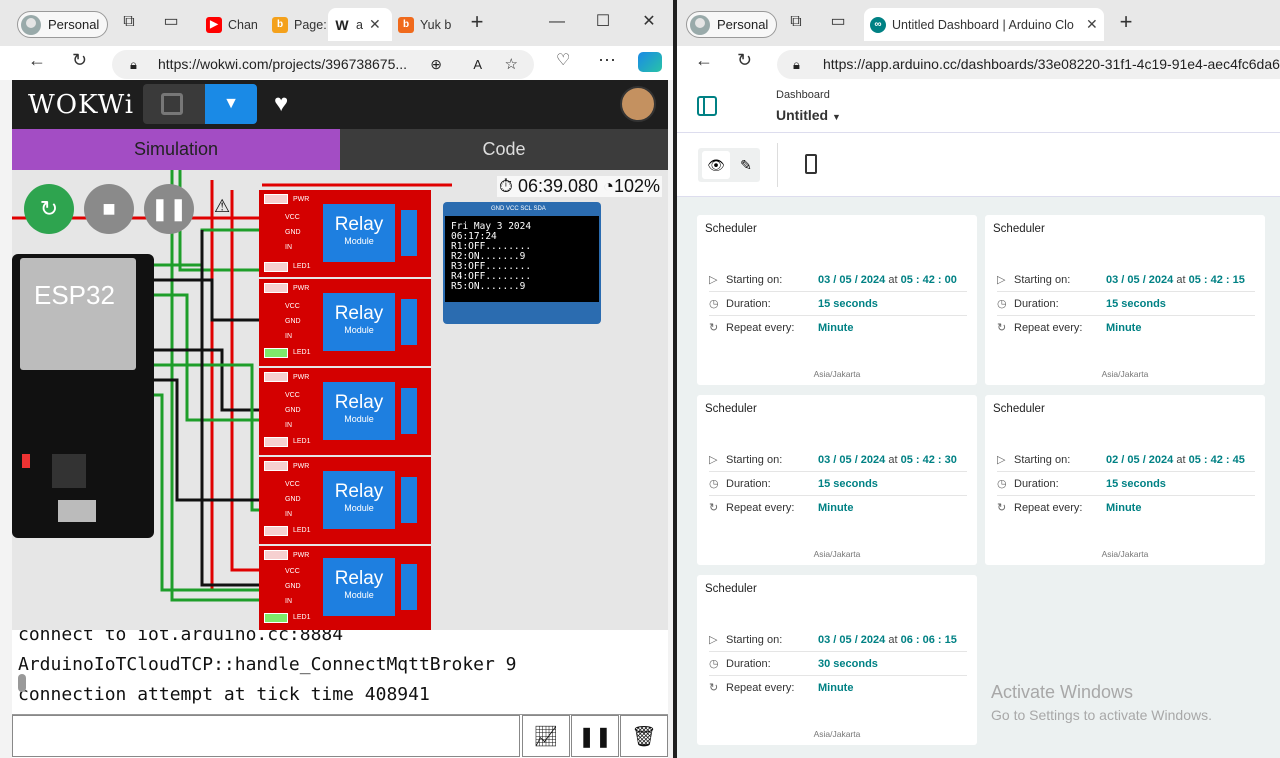  I want to click on save-button, so click(174, 104).